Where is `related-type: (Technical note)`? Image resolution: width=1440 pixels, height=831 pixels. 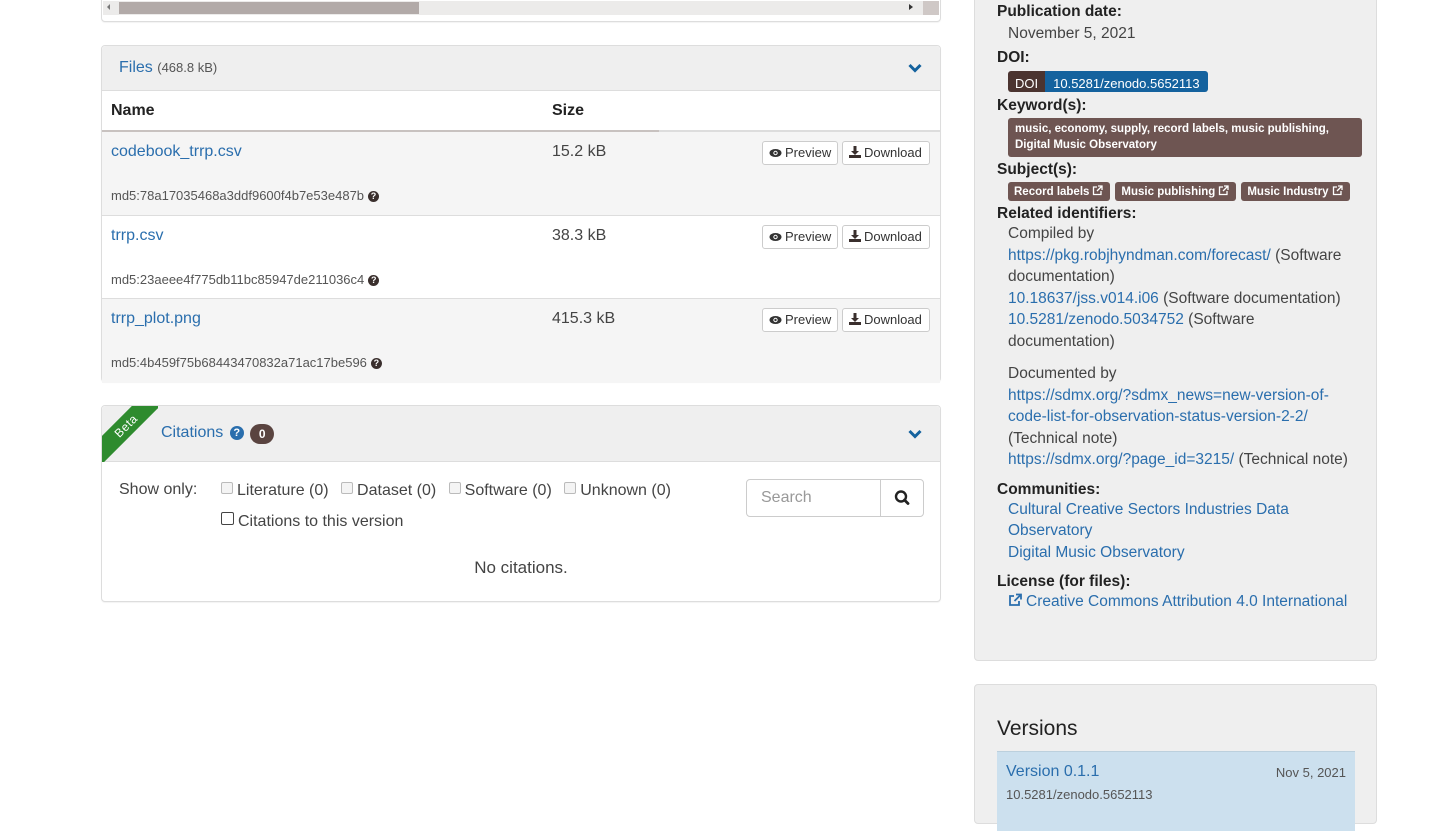
related-type: (Technical note) is located at coordinates (1063, 438).